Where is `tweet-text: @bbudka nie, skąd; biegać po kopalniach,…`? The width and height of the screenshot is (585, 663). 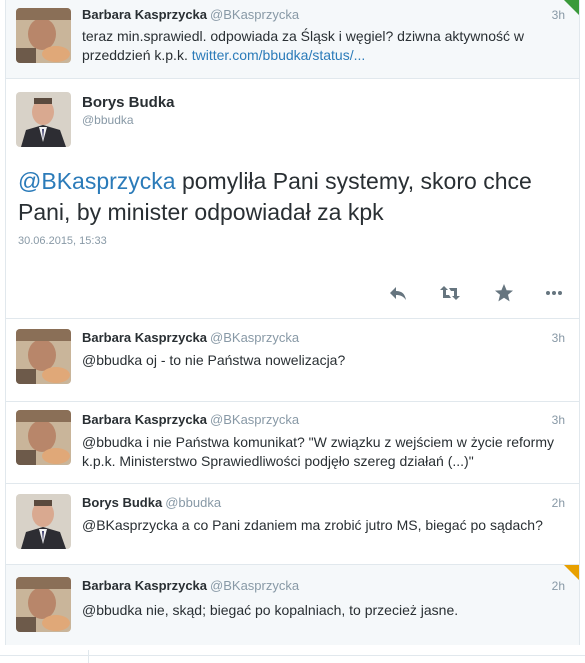
tweet-text: @bbudka nie, skąd; biegać po kopalniach,… is located at coordinates (270, 610).